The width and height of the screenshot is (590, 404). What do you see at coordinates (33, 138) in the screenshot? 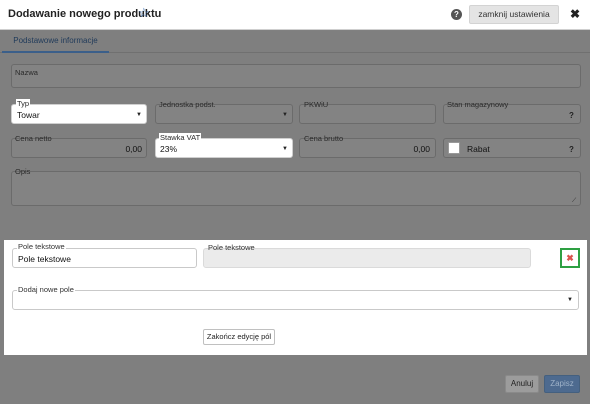
I see `net-price-label: Cena netto` at bounding box center [33, 138].